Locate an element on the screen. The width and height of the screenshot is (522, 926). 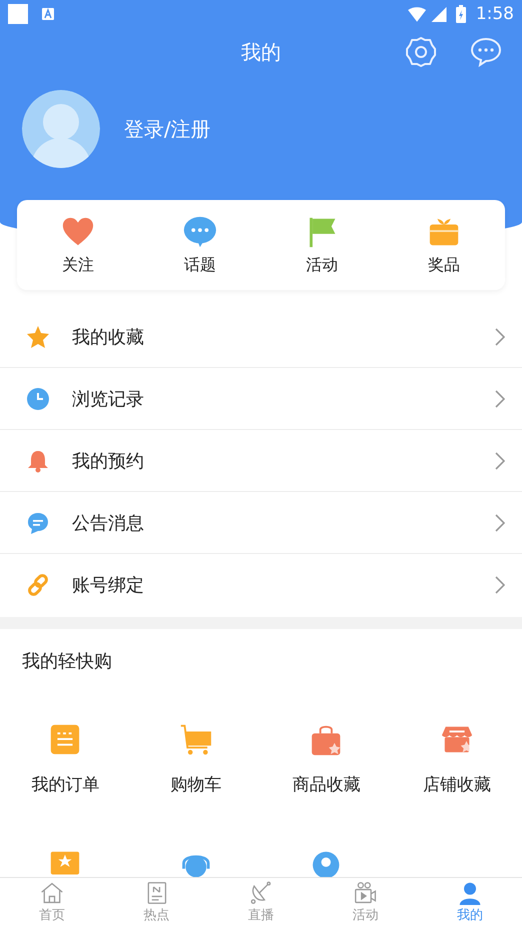
notification-icon is located at coordinates (18, 14).